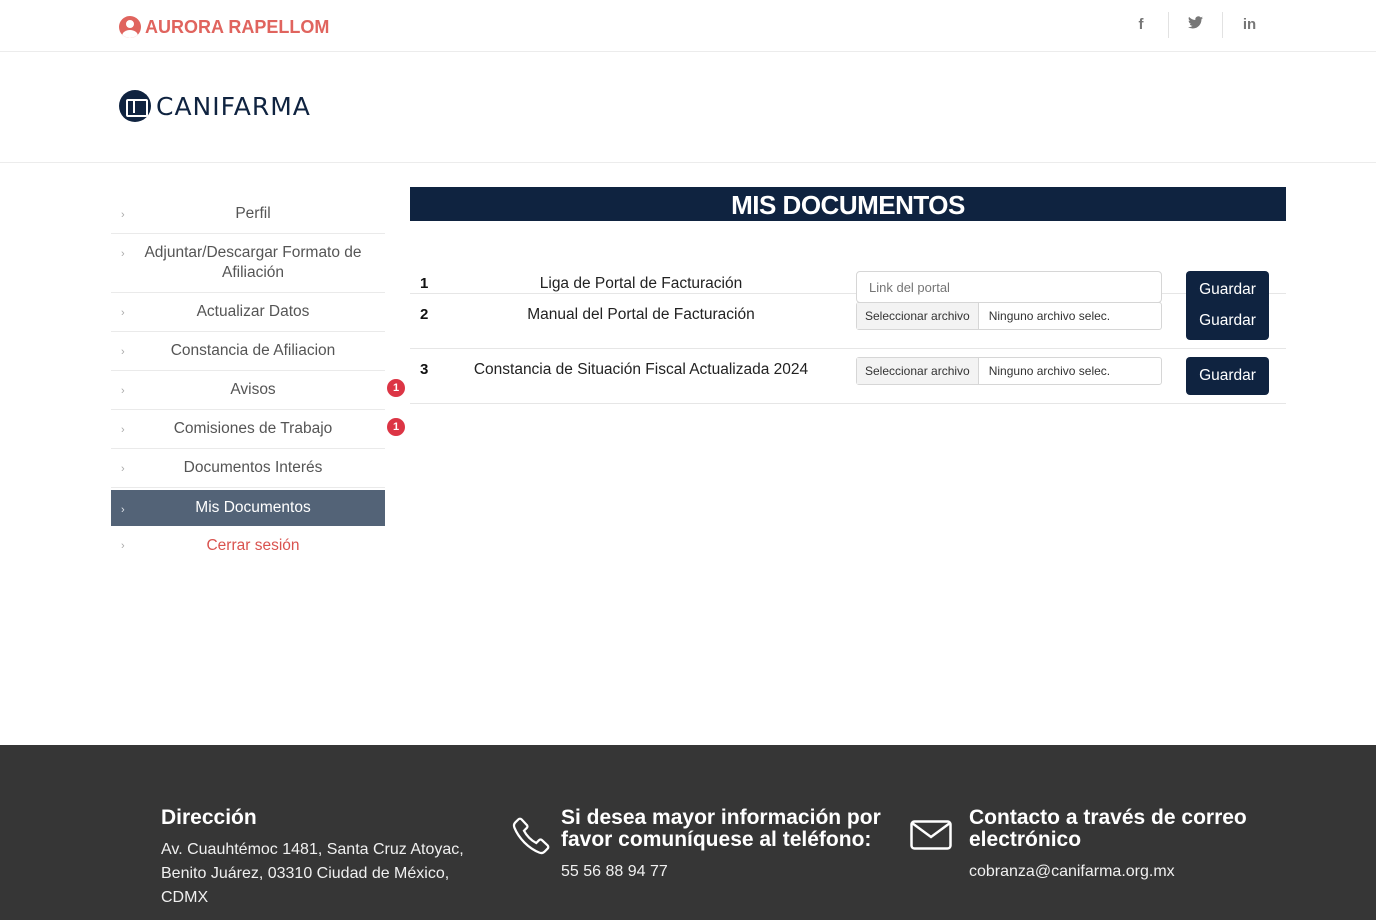 This screenshot has height=920, width=1376. I want to click on address-line: Benito Juárez, 03310 Ciudad de México,, so click(305, 873).